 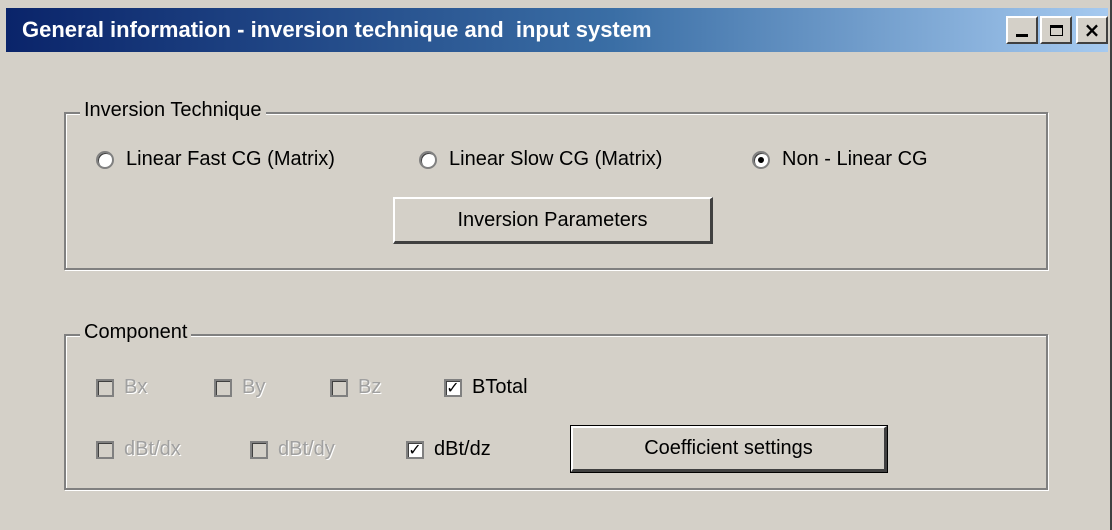 What do you see at coordinates (173, 110) in the screenshot?
I see `inversion-technique-legend: Inversion Technique` at bounding box center [173, 110].